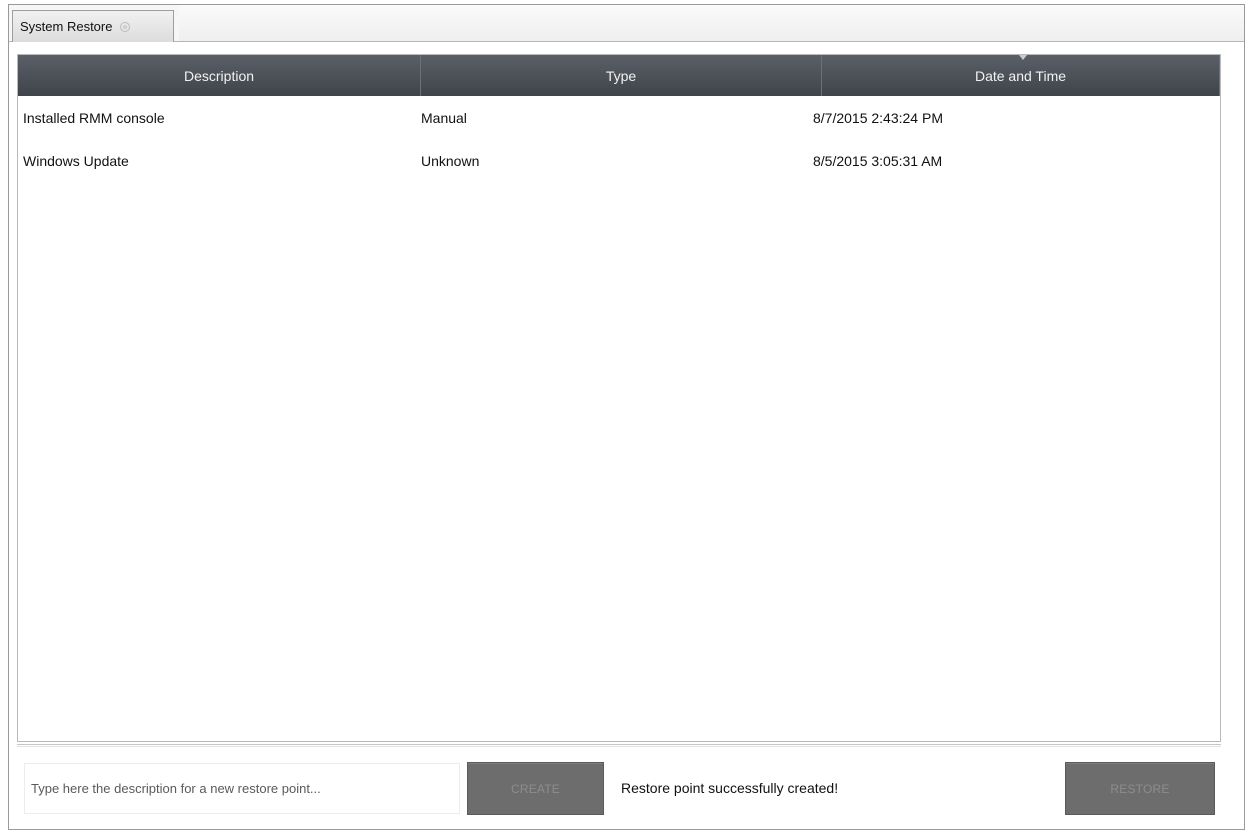 The image size is (1249, 836). I want to click on cell-description: Windows Update, so click(76, 160).